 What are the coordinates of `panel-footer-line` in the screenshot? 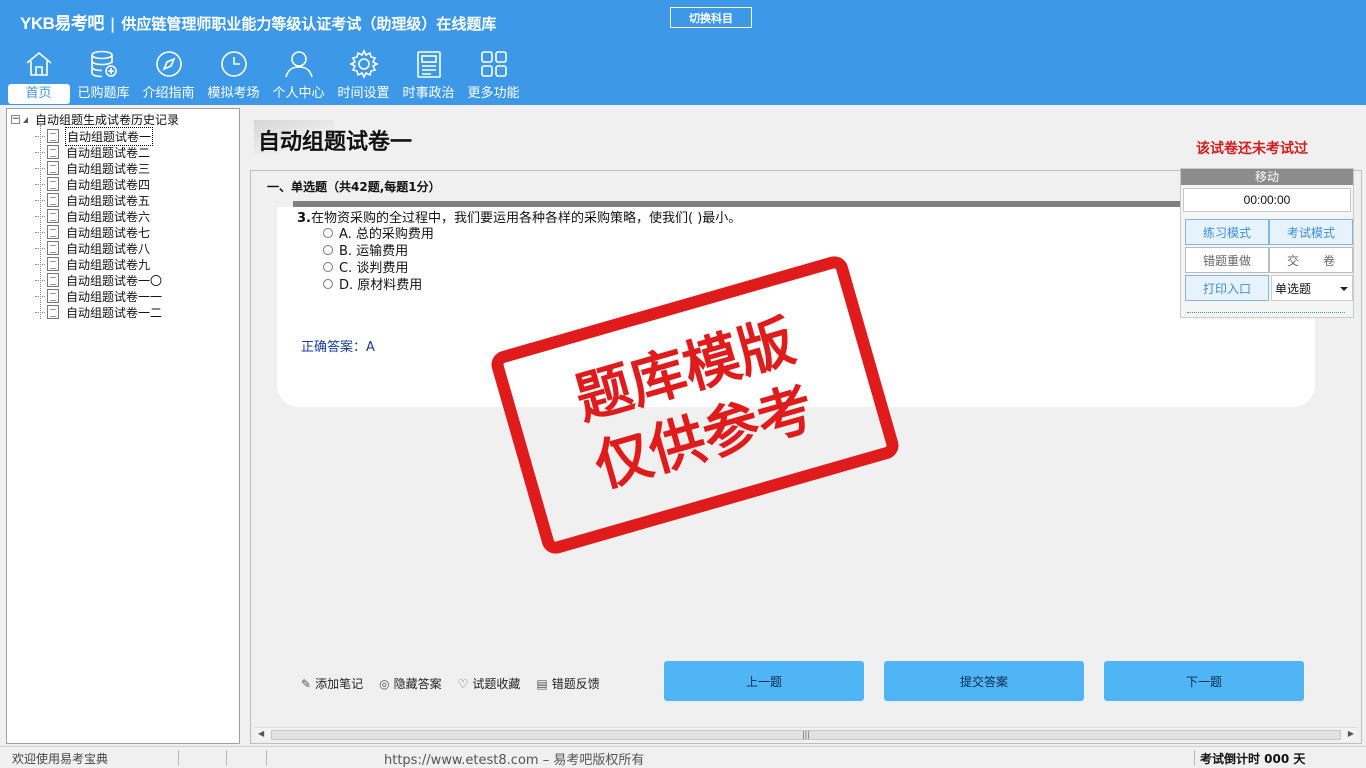 It's located at (1266, 312).